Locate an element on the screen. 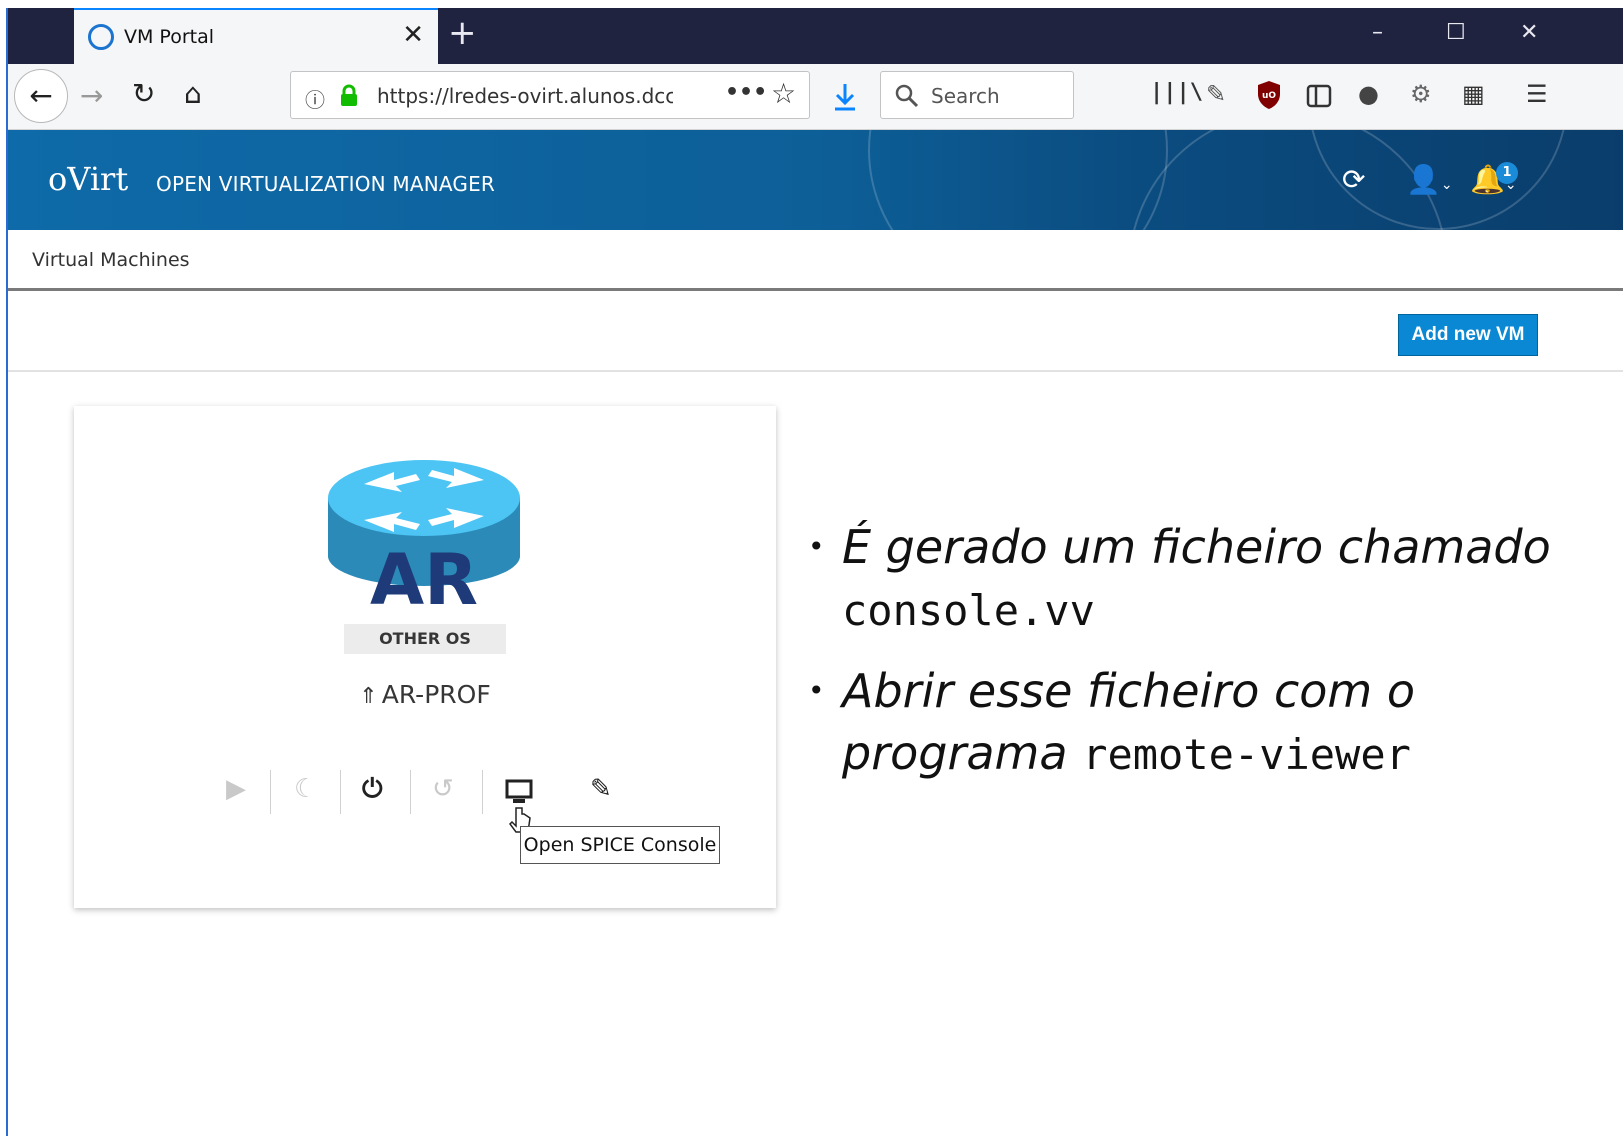 Image resolution: width=1623 pixels, height=1136 pixels. search-placeholder: Search is located at coordinates (965, 96).